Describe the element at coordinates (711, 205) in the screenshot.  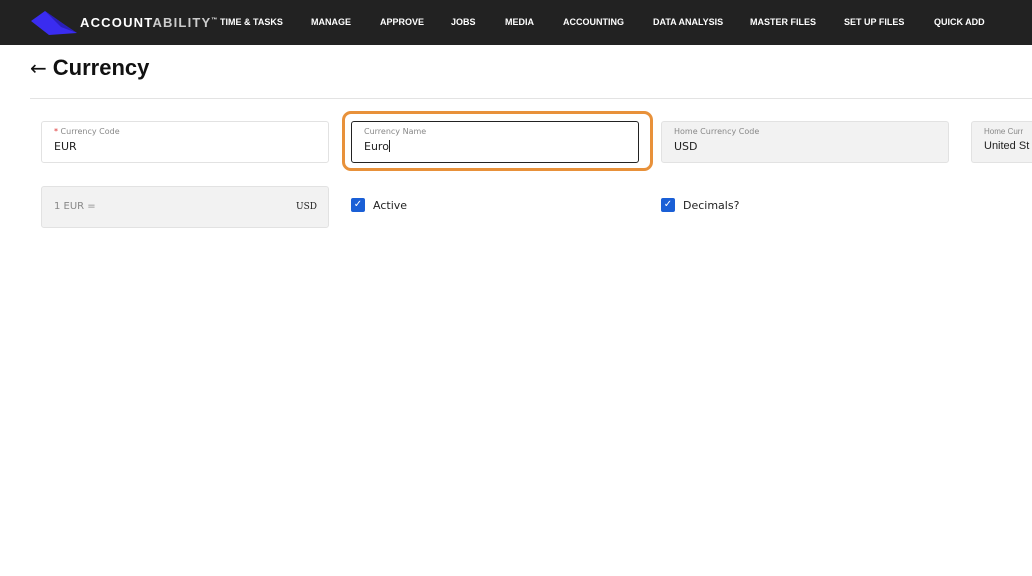
I see `decimals-label: Decimals?` at that location.